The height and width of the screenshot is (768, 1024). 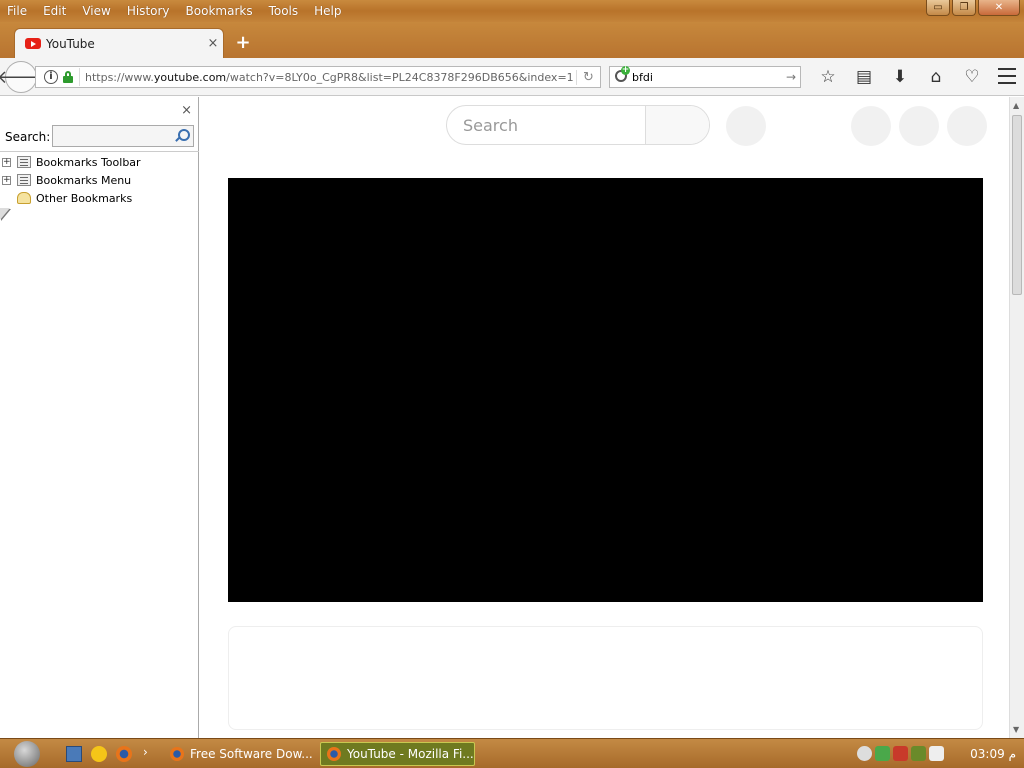 I want to click on youtube-search-box: Search, so click(x=578, y=125).